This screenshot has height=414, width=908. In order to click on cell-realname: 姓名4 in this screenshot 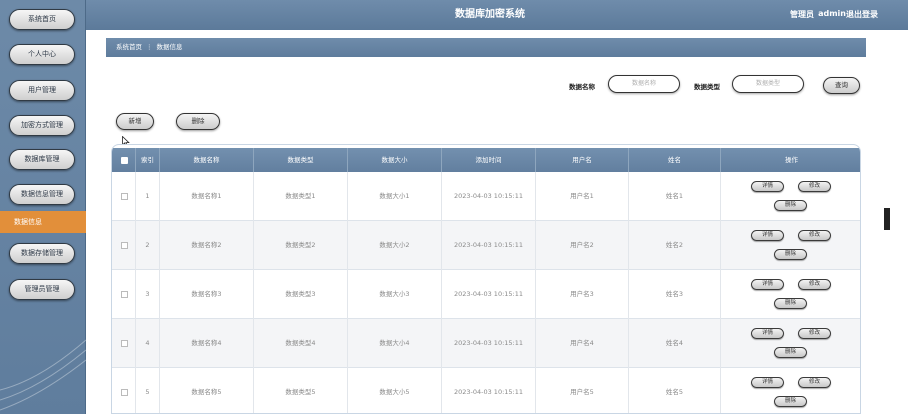, I will do `click(675, 343)`.